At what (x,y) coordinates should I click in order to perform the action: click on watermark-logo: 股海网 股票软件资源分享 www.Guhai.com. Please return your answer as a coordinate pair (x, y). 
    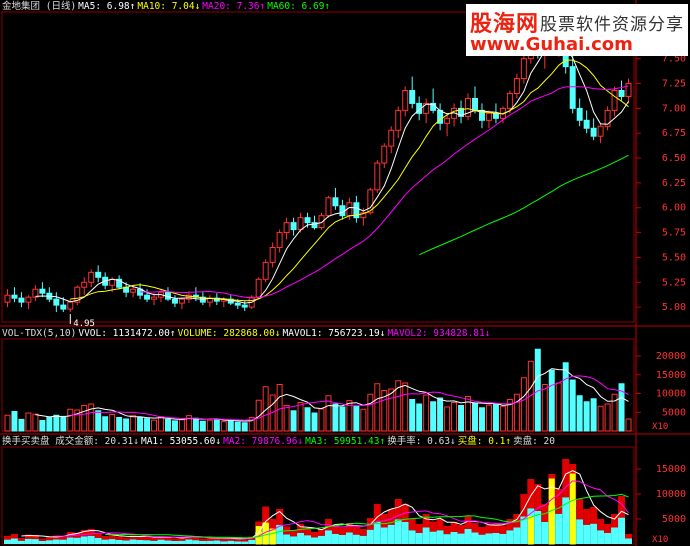
    Looking at the image, I should click on (577, 30).